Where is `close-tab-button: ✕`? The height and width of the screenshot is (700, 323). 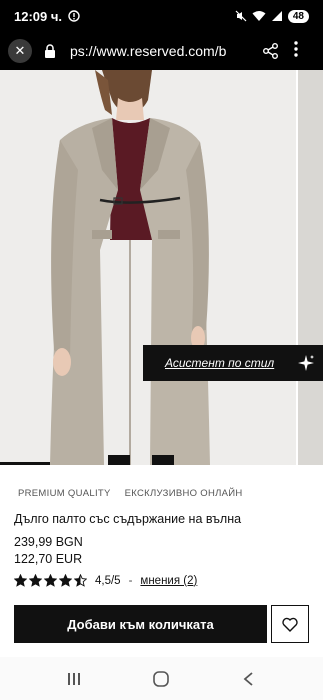
close-tab-button: ✕ is located at coordinates (20, 51).